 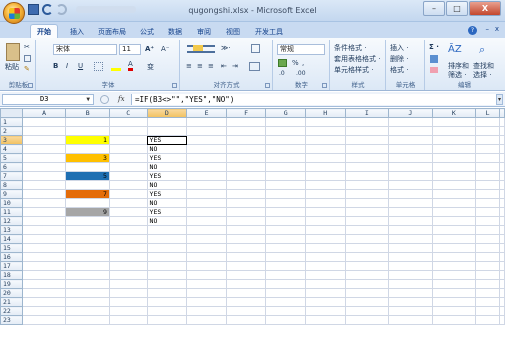 What do you see at coordinates (87, 194) in the screenshot?
I see `cell-B9: 7` at bounding box center [87, 194].